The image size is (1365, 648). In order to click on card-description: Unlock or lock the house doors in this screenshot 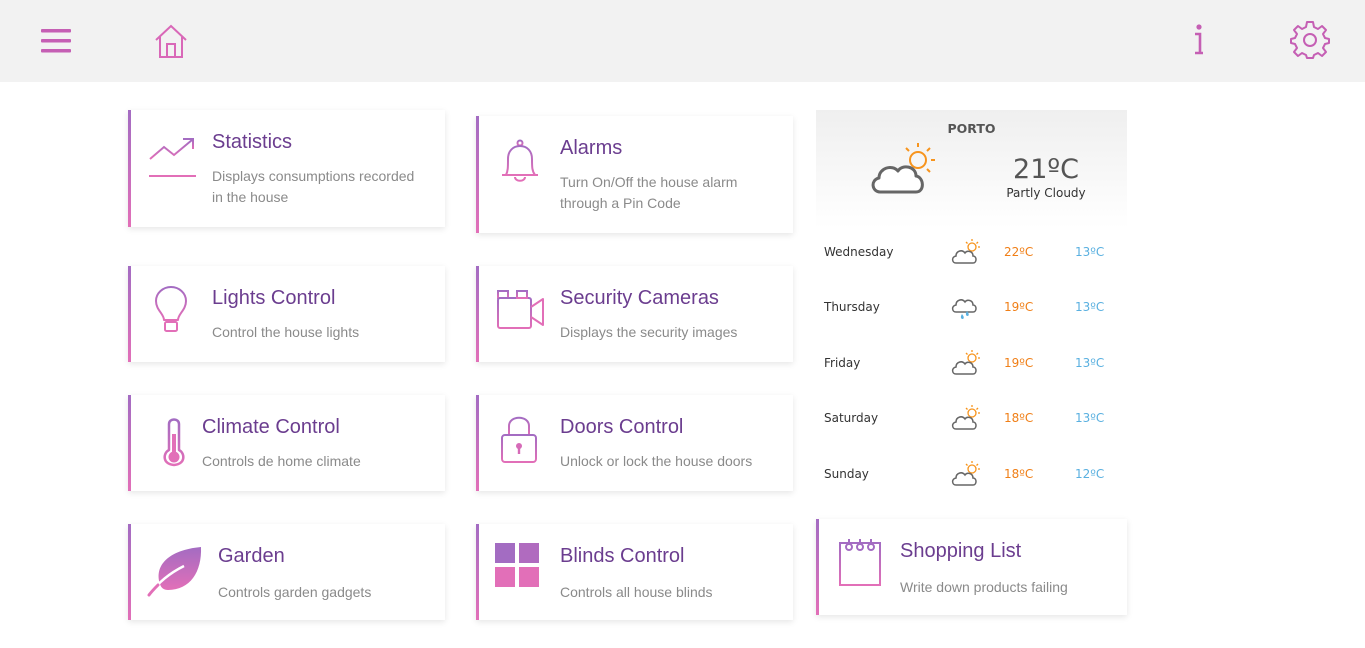, I will do `click(656, 461)`.